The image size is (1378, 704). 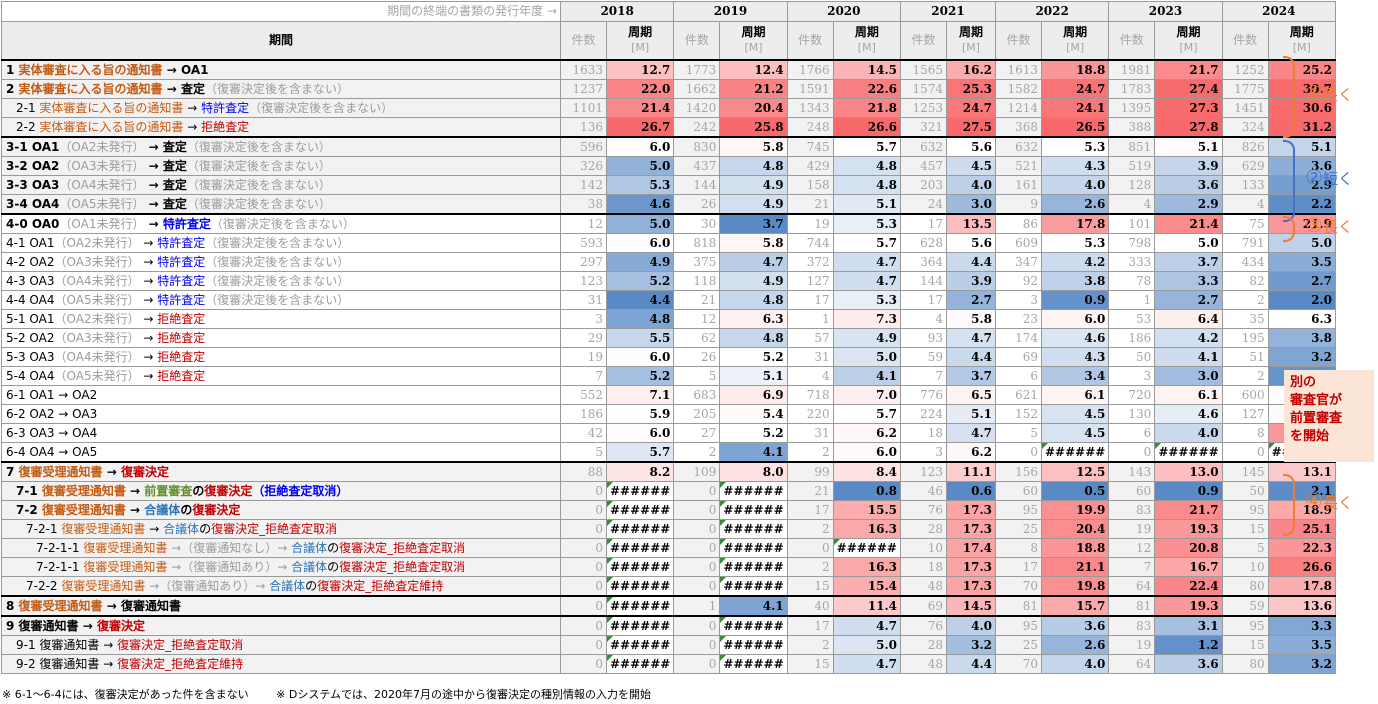 What do you see at coordinates (1018, 625) in the screenshot?
I see `count-cell: 95` at bounding box center [1018, 625].